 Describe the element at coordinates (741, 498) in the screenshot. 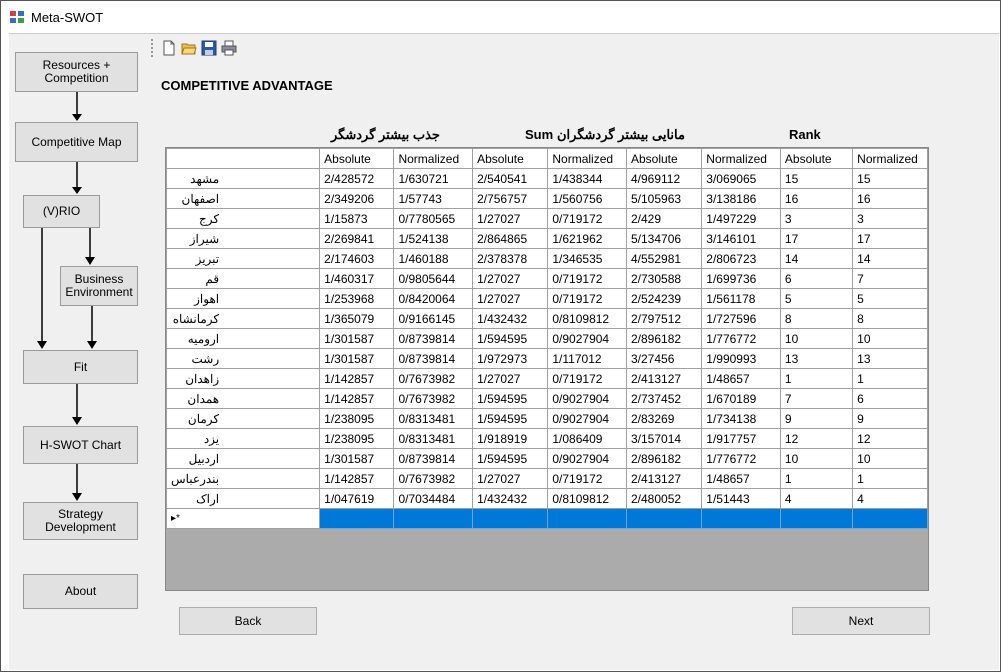

I see `table-cell: 1/51443` at that location.